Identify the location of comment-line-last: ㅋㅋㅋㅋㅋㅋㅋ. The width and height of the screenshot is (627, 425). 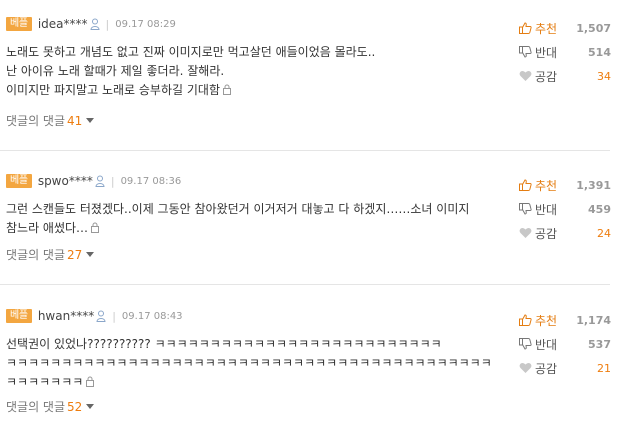
(258, 382).